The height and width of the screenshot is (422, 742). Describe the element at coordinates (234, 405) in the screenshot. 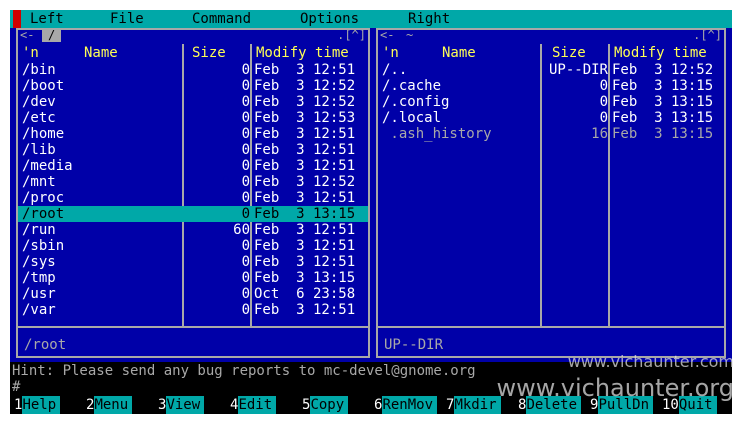

I see `fkey-number: 4` at that location.